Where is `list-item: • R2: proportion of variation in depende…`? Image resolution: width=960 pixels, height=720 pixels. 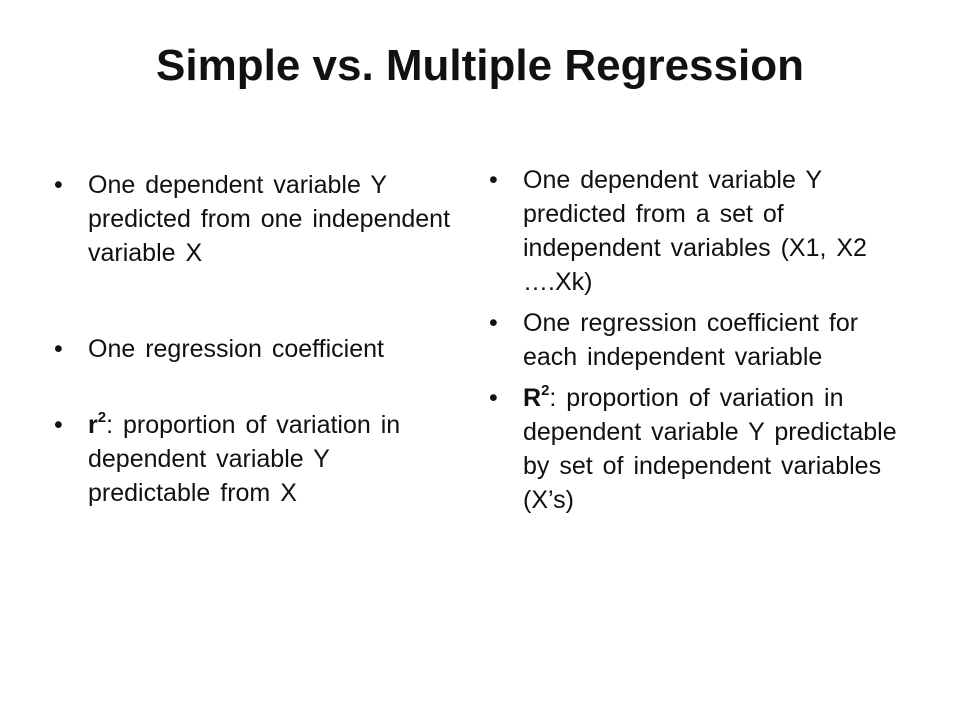
list-item: • R2: proportion of variation in depende… is located at coordinates (700, 449).